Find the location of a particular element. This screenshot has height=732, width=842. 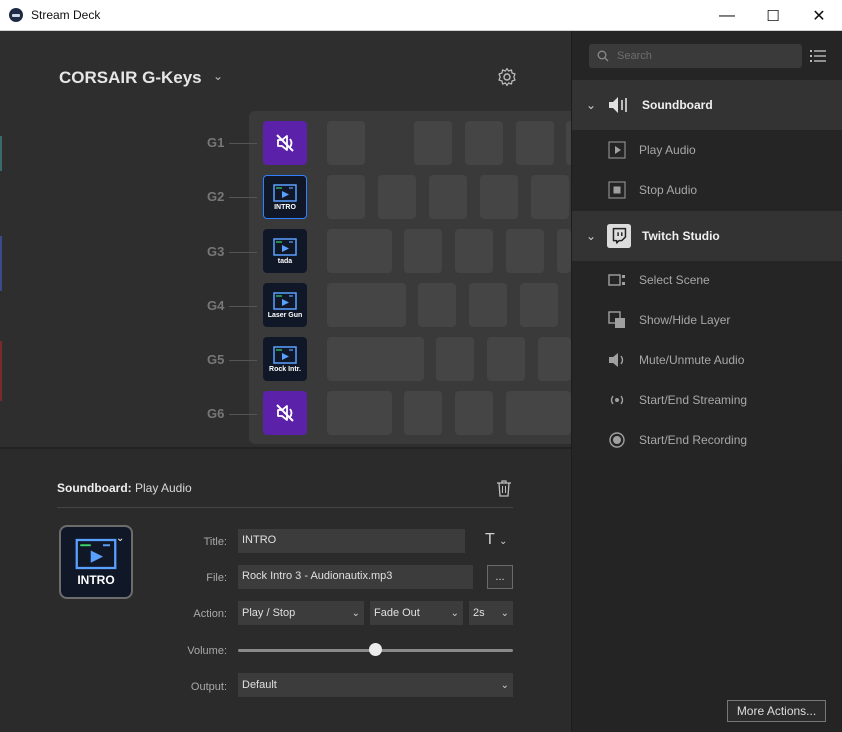

g6-connector is located at coordinates (243, 414).